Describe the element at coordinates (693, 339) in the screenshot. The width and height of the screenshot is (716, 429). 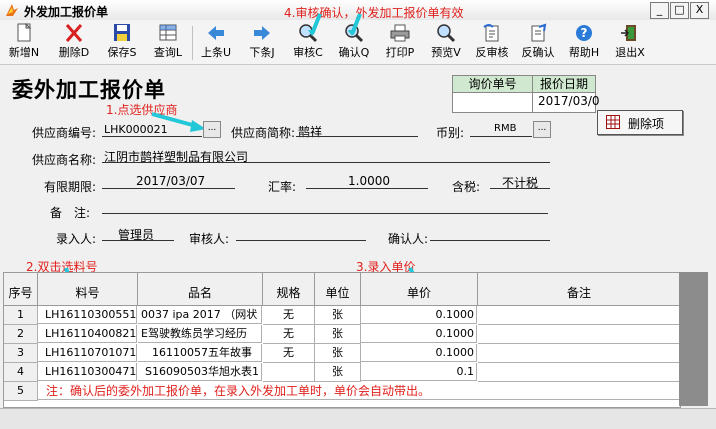
I see `grid-empty-area` at that location.